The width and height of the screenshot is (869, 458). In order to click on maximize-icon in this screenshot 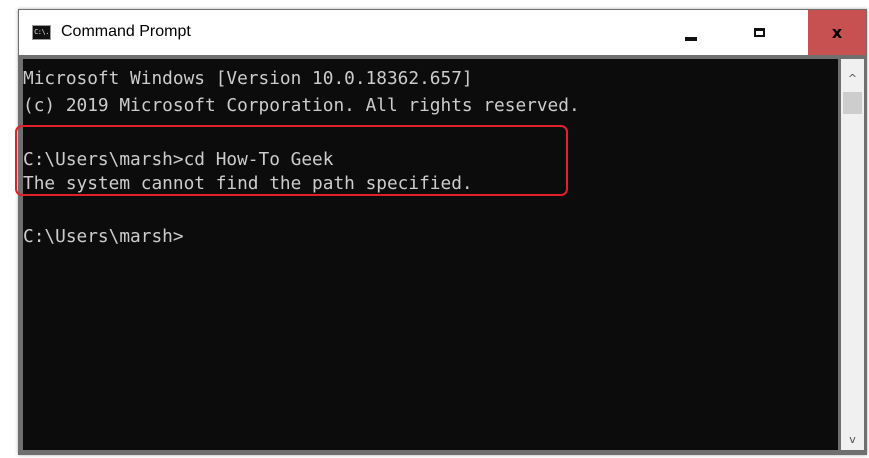, I will do `click(759, 32)`.